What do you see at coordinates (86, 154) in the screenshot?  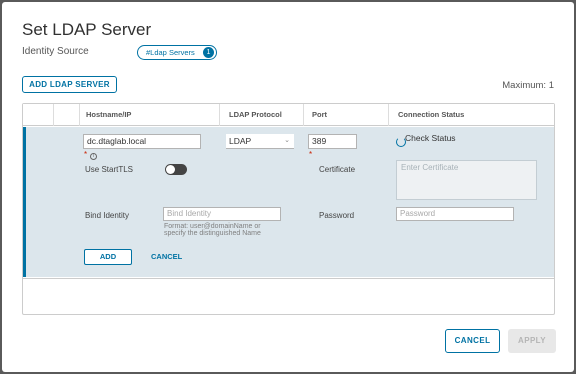 I see `hostname-required-mark: *` at bounding box center [86, 154].